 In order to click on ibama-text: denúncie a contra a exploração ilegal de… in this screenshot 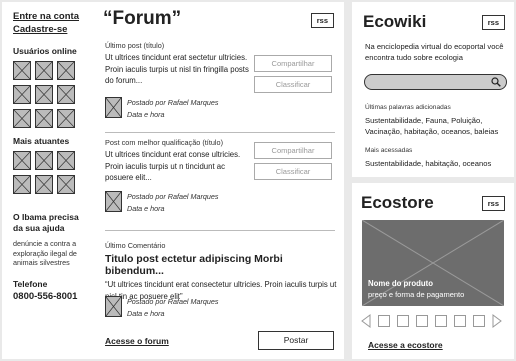, I will do `click(45, 253)`.